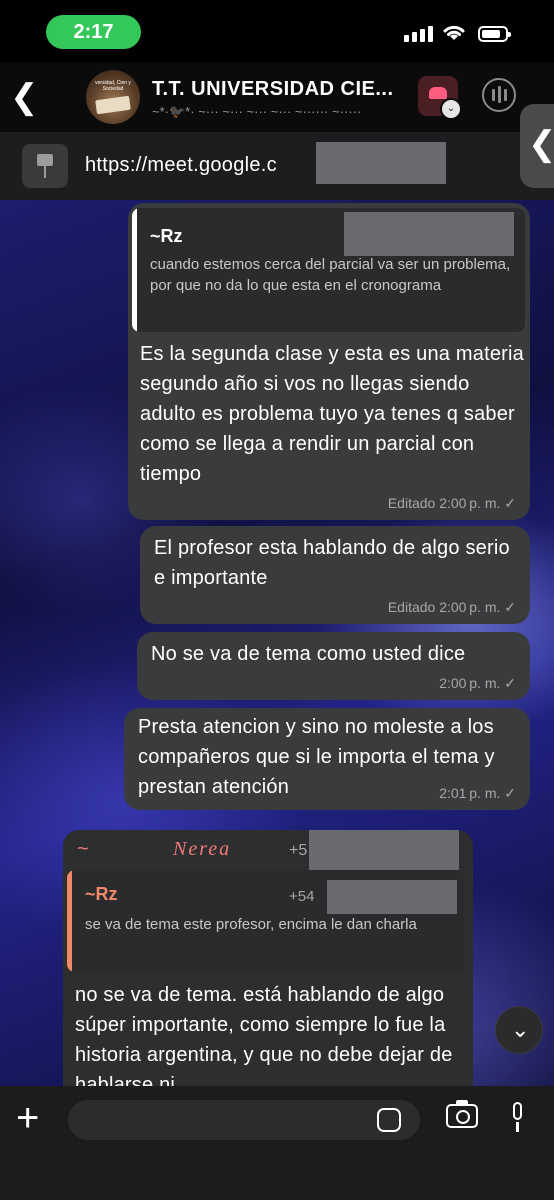  I want to click on voice-chat-icon, so click(499, 95).